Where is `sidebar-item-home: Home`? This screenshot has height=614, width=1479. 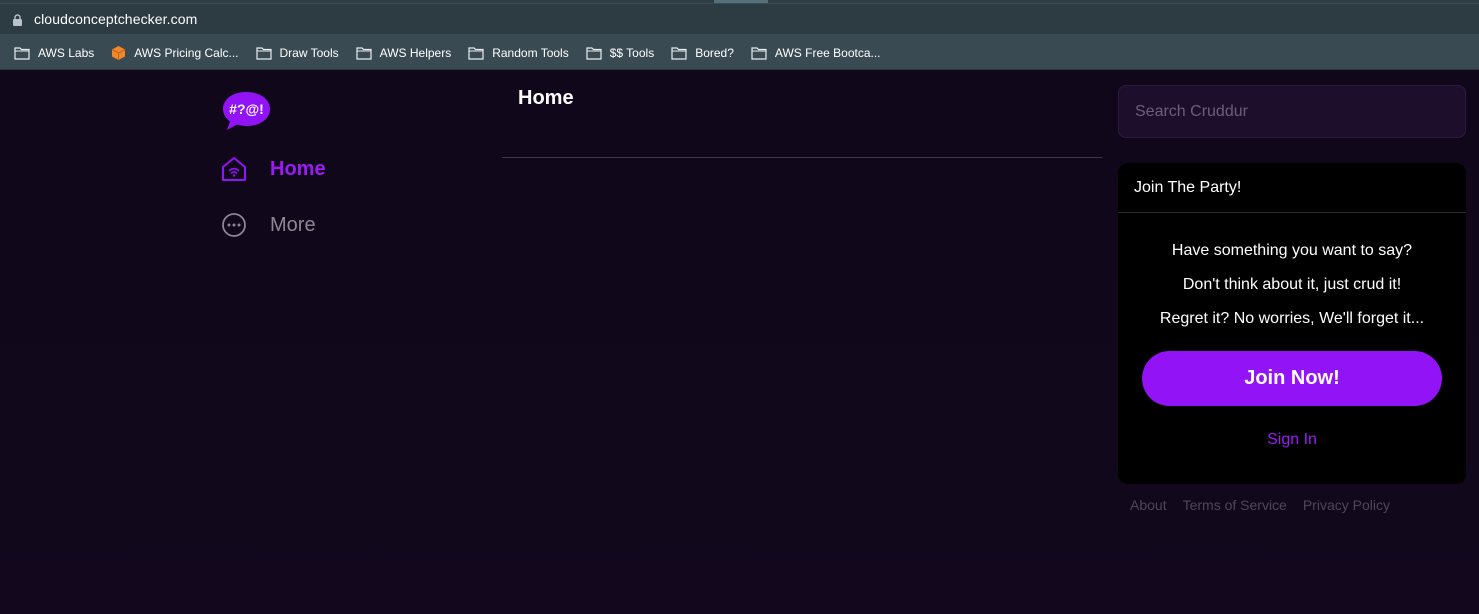 sidebar-item-home: Home is located at coordinates (273, 169).